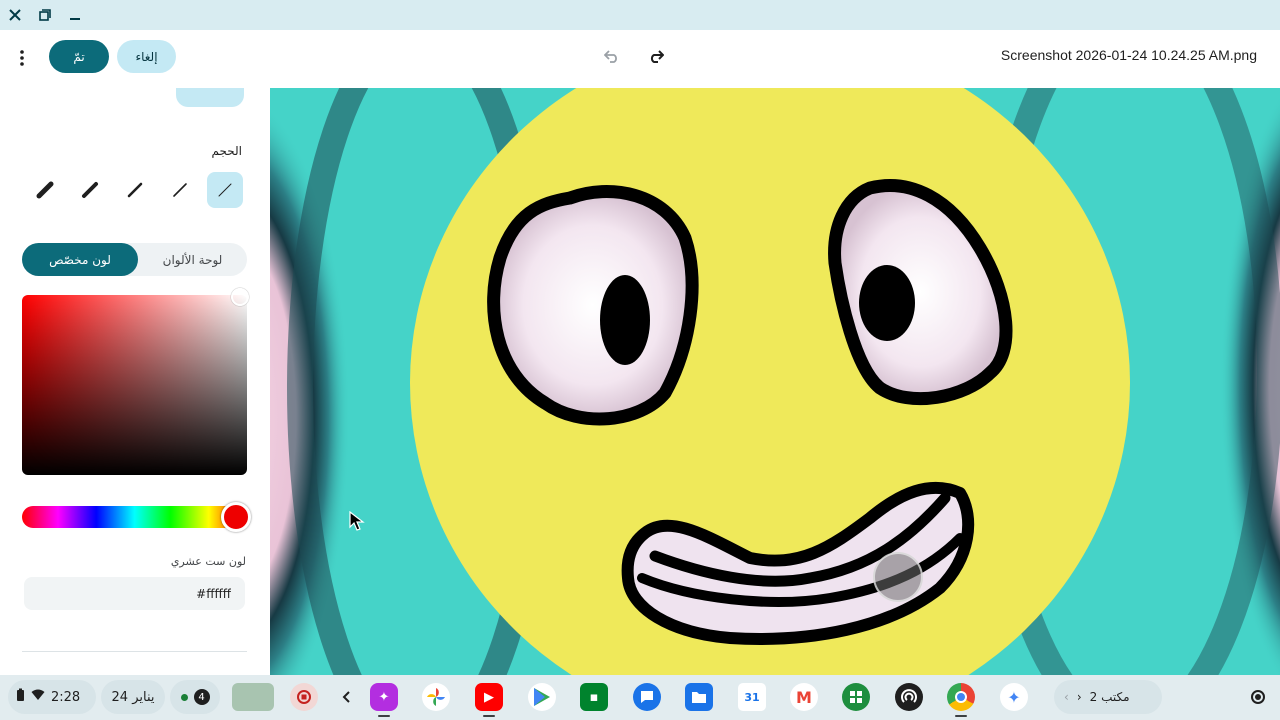  What do you see at coordinates (210, 97) in the screenshot?
I see `panel-top-button` at bounding box center [210, 97].